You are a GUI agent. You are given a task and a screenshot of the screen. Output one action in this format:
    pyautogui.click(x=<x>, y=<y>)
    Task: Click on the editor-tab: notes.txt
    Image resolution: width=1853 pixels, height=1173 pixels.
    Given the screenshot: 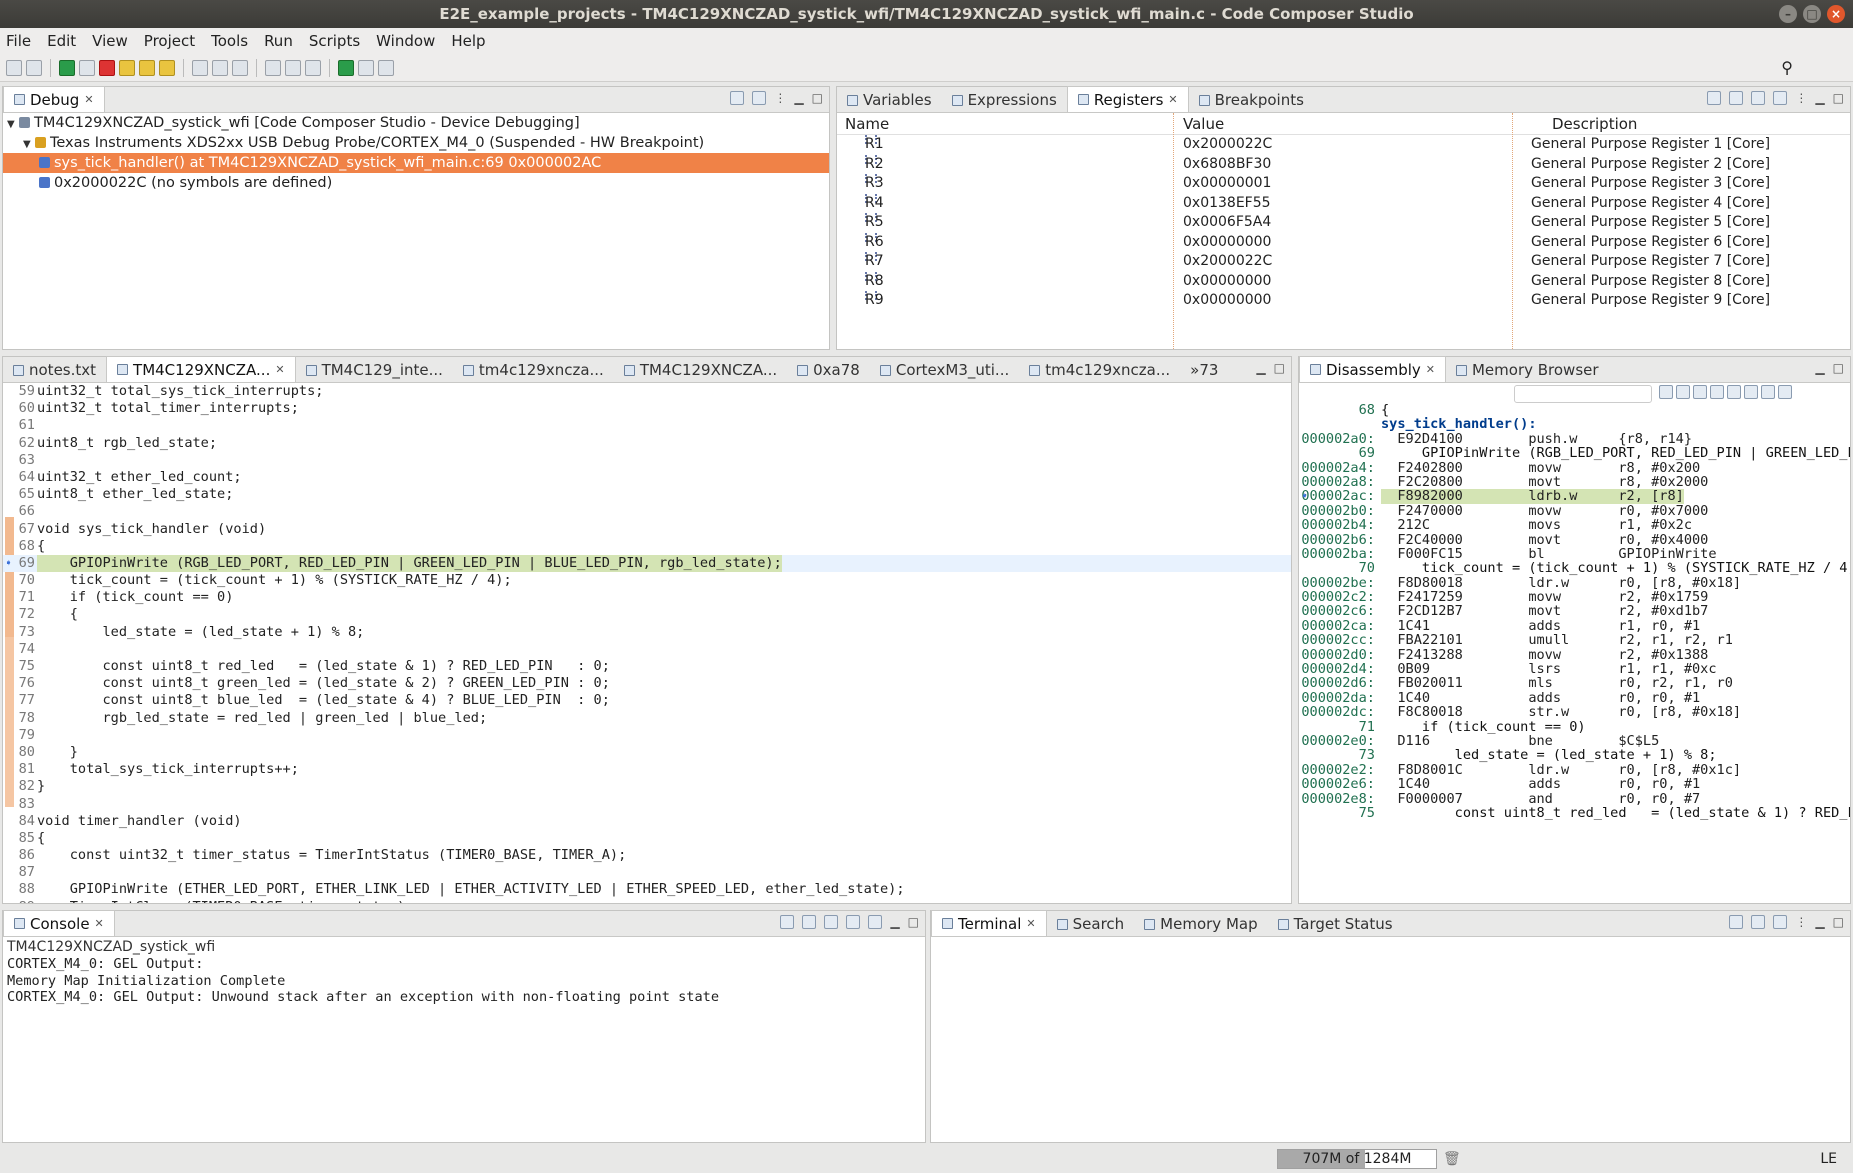 What is the action you would take?
    pyautogui.click(x=54, y=370)
    